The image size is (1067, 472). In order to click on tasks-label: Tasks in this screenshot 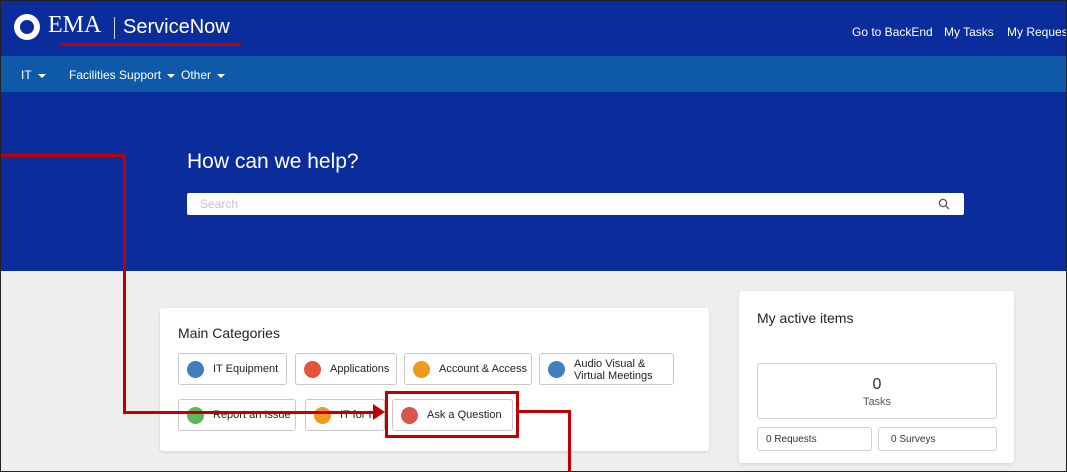, I will do `click(877, 402)`.